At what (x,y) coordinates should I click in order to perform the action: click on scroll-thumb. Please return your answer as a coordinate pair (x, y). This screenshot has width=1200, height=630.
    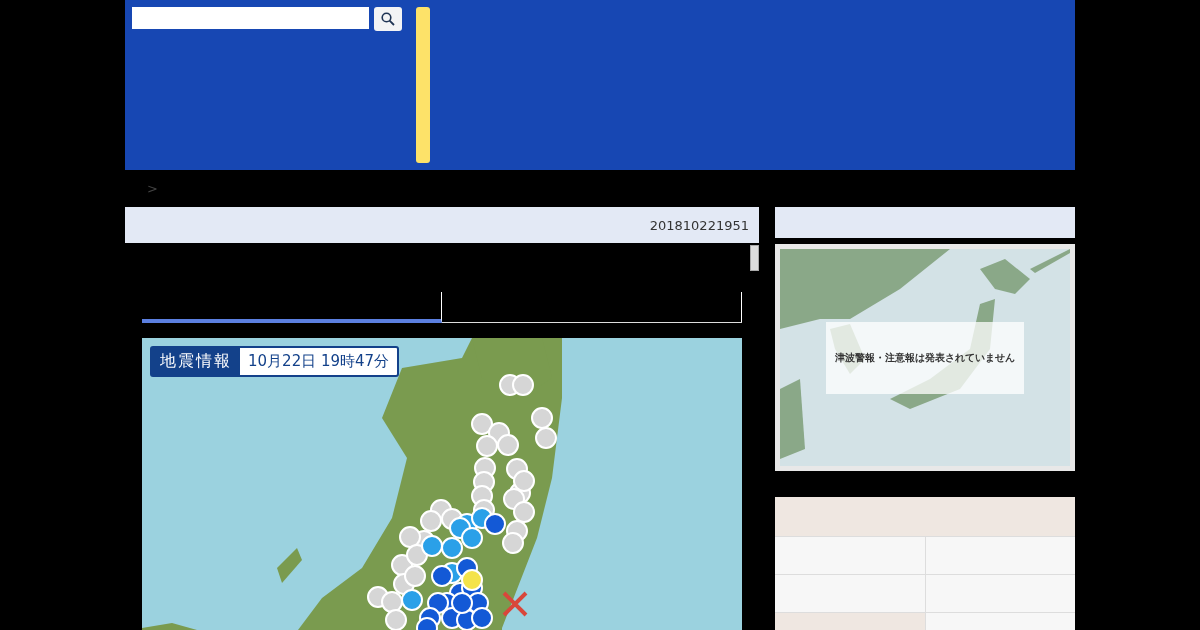
    Looking at the image, I should click on (754, 258).